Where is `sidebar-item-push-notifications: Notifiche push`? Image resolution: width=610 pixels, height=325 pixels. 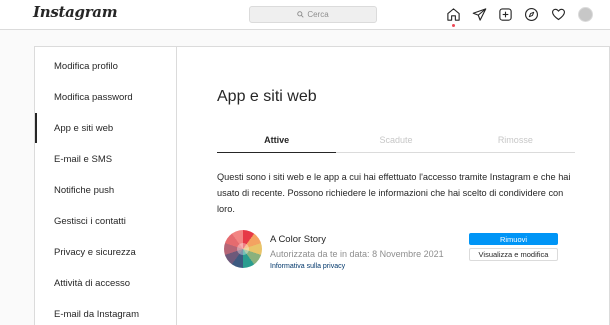
sidebar-item-push-notifications: Notifiche push is located at coordinates (105, 190).